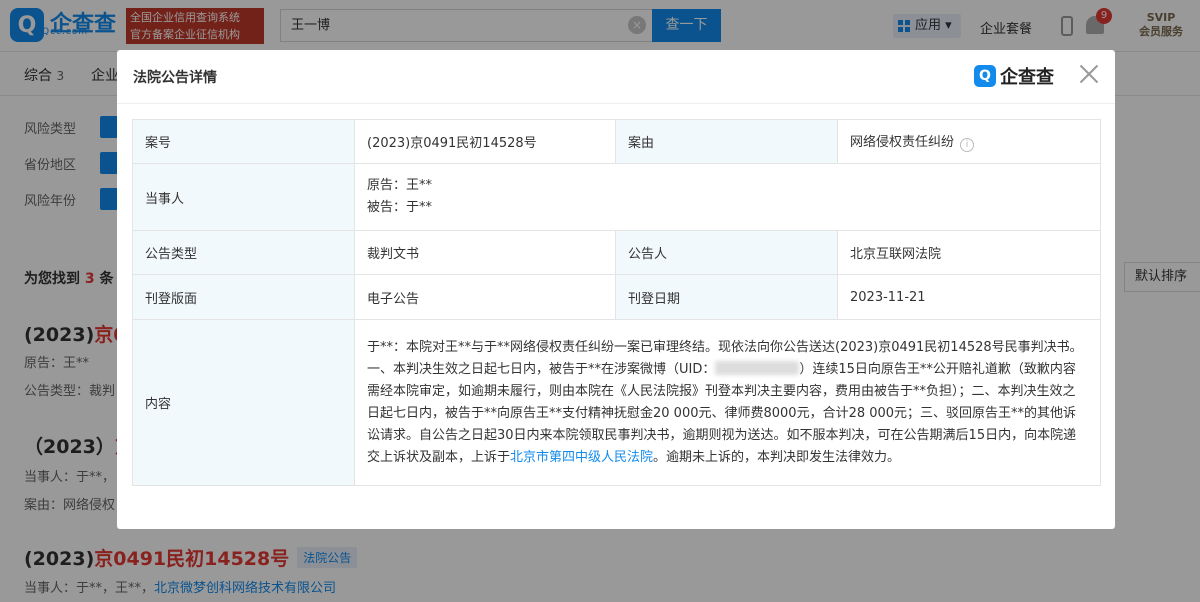  Describe the element at coordinates (243, 252) in the screenshot. I see `type-label: 公告类型` at that location.